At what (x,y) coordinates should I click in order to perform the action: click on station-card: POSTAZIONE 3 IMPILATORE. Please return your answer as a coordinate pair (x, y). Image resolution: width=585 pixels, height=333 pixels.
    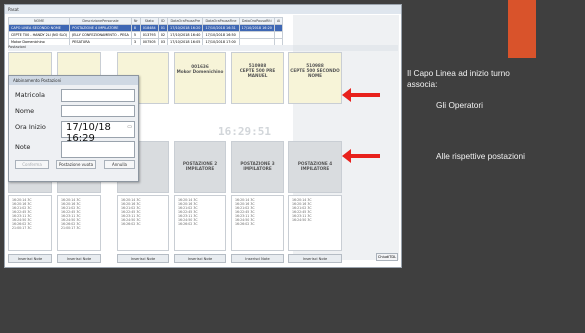
    Looking at the image, I should click on (257, 167).